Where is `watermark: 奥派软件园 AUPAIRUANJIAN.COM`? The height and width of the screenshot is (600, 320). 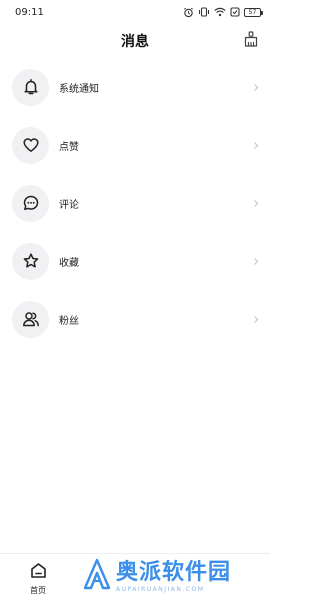 watermark: 奥派软件园 AUPAIRUANJIAN.COM is located at coordinates (156, 576).